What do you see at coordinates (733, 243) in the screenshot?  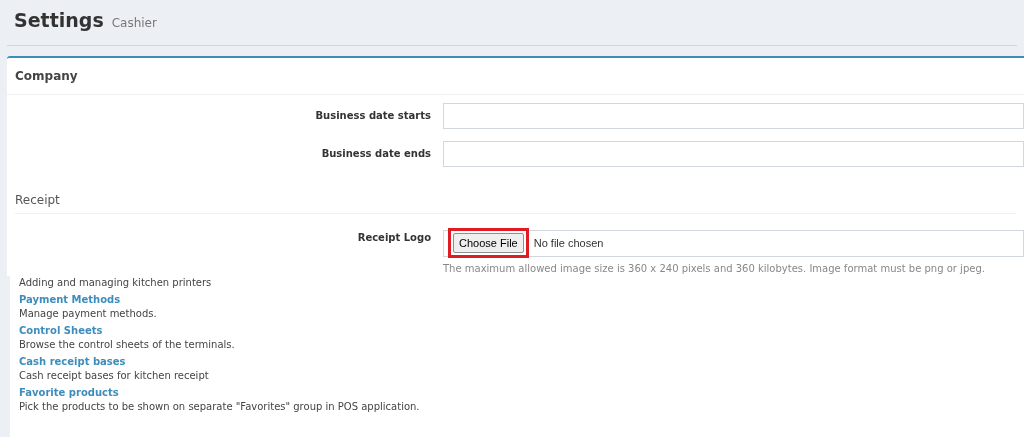 I see `file-input: Choose File No file chosen` at bounding box center [733, 243].